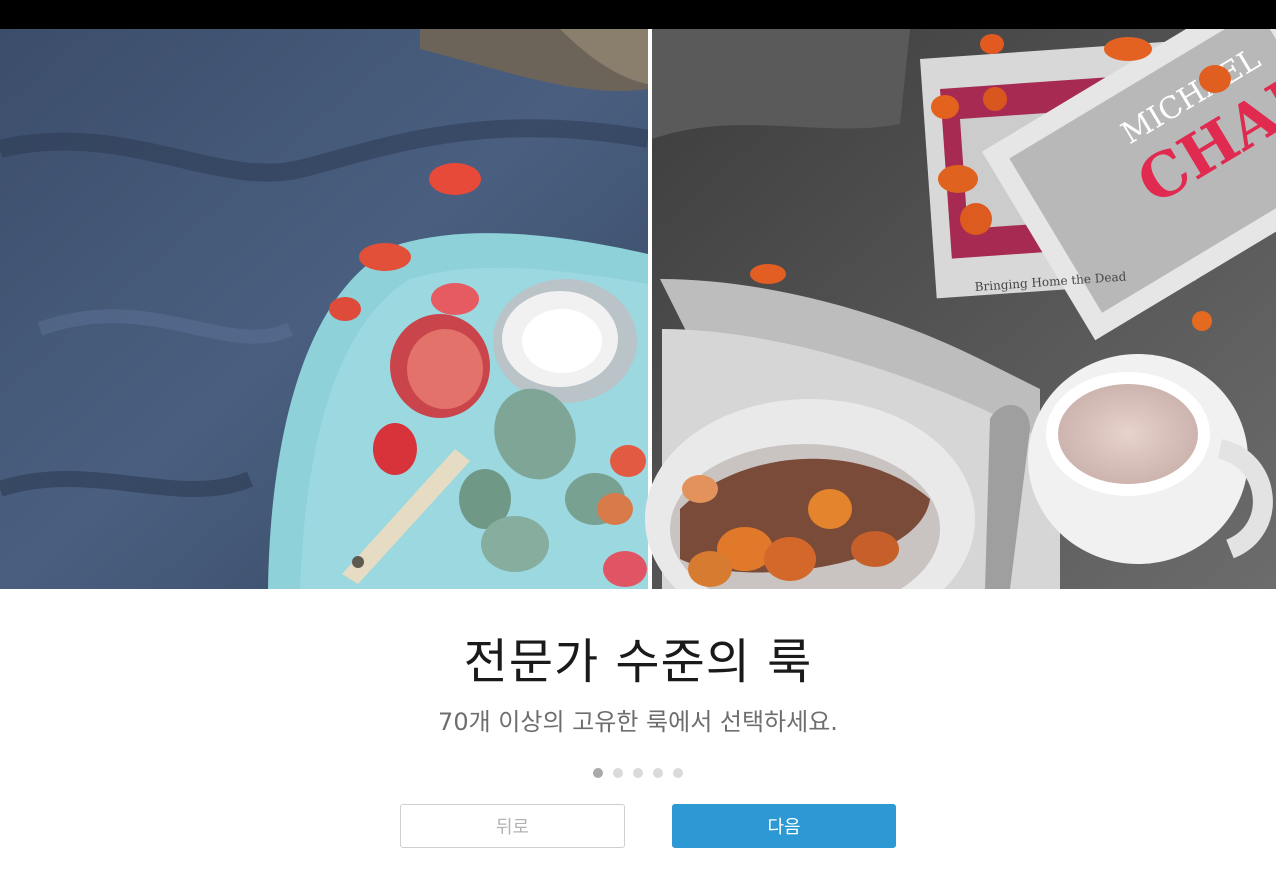  I want to click on top-bar, so click(638, 14).